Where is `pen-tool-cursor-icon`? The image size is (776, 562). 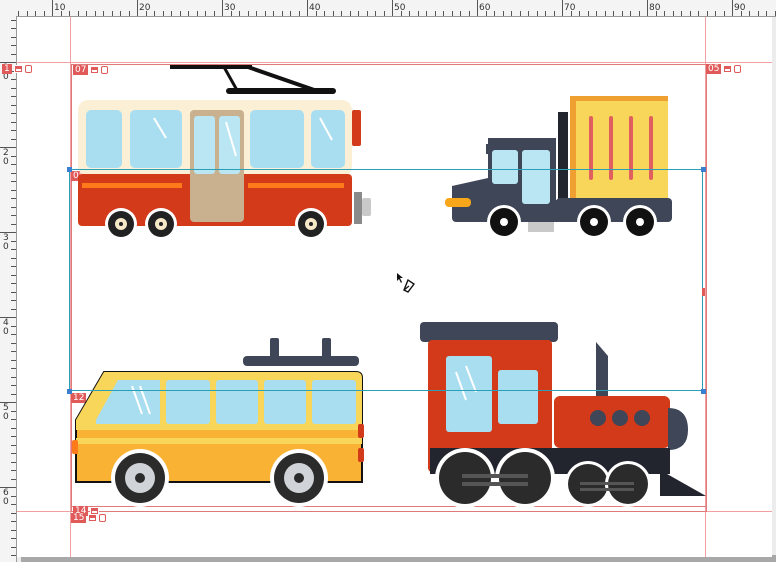
pen-tool-cursor-icon is located at coordinates (406, 283).